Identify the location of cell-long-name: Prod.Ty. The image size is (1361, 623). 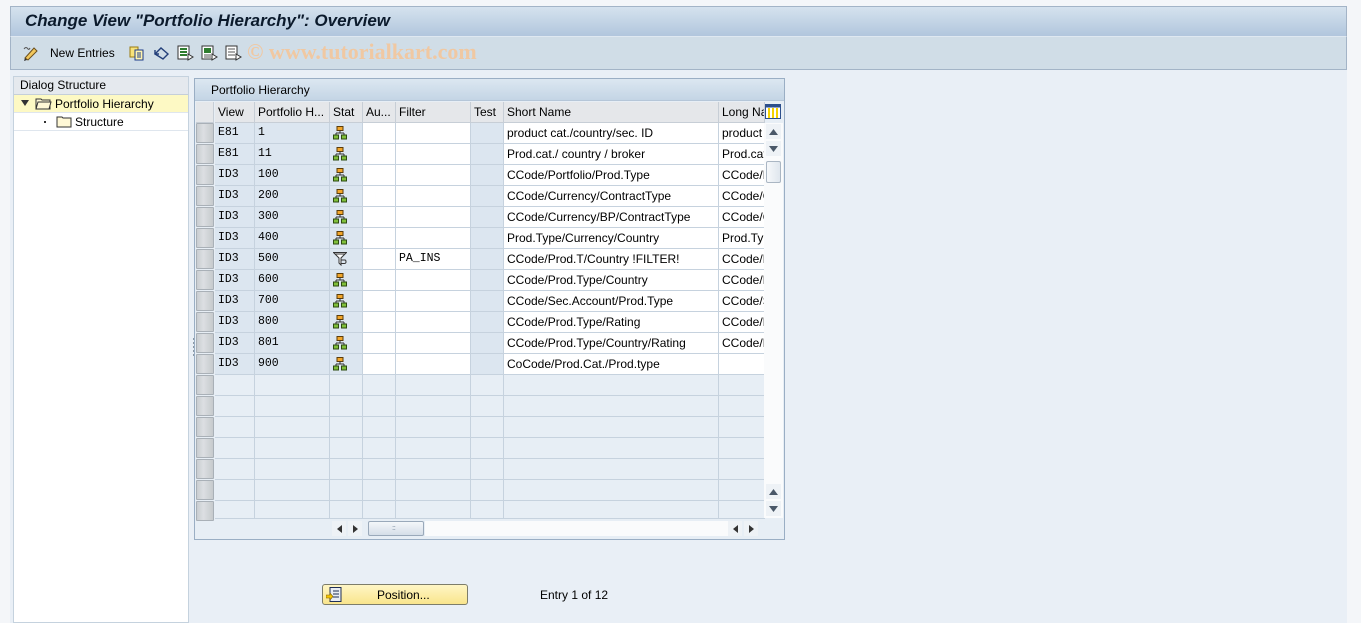
(742, 238).